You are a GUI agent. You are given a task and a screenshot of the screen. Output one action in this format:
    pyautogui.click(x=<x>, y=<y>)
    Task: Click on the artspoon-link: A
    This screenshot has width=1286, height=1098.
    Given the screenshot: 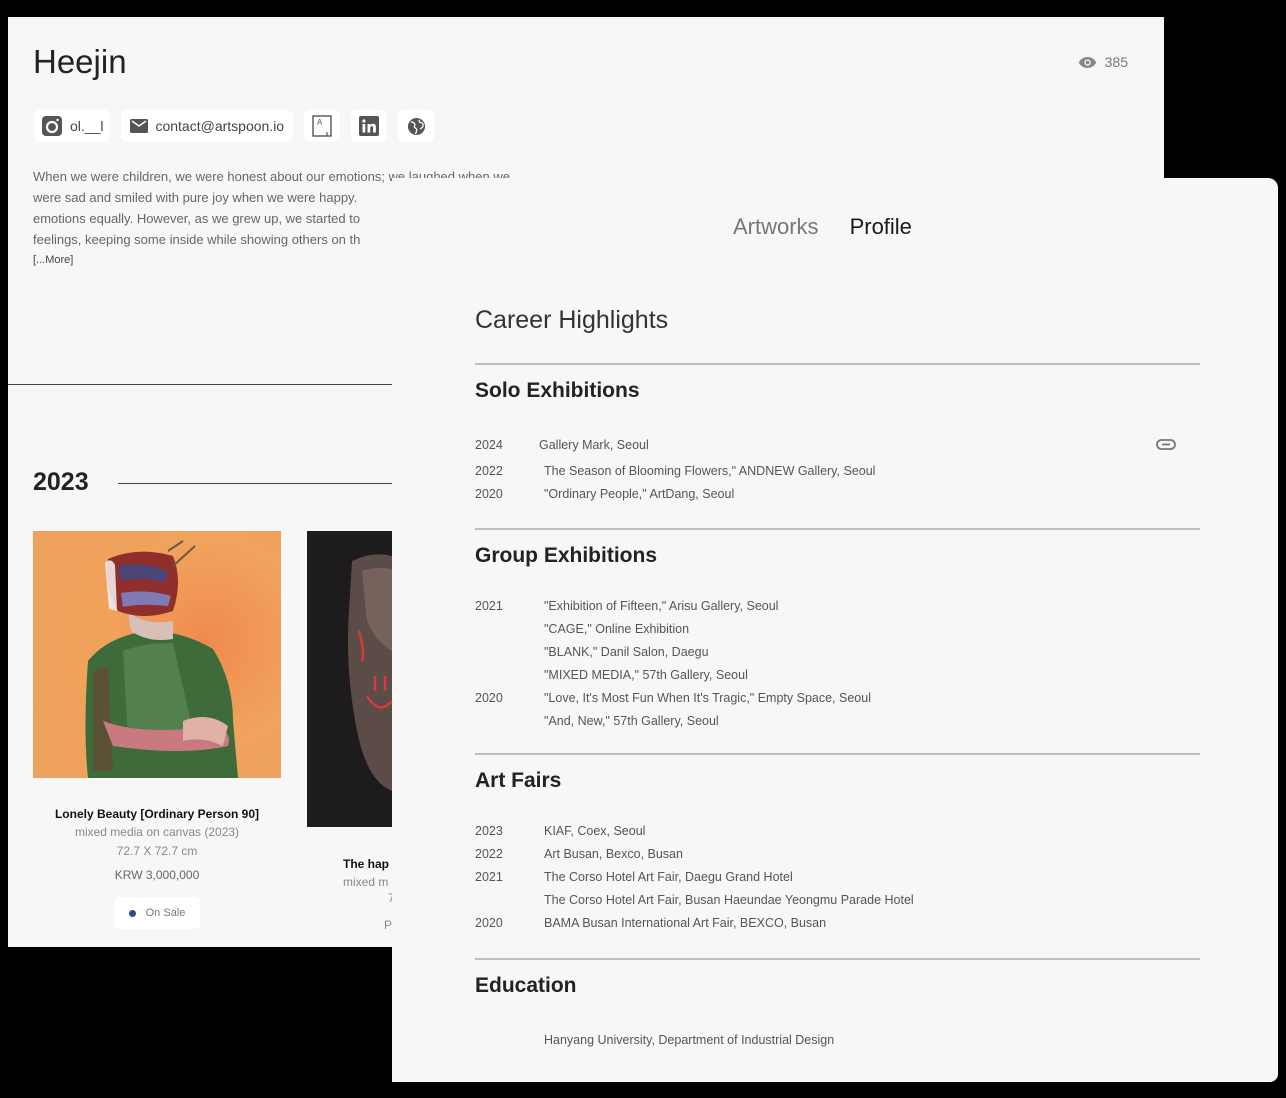 What is the action you would take?
    pyautogui.click(x=322, y=126)
    